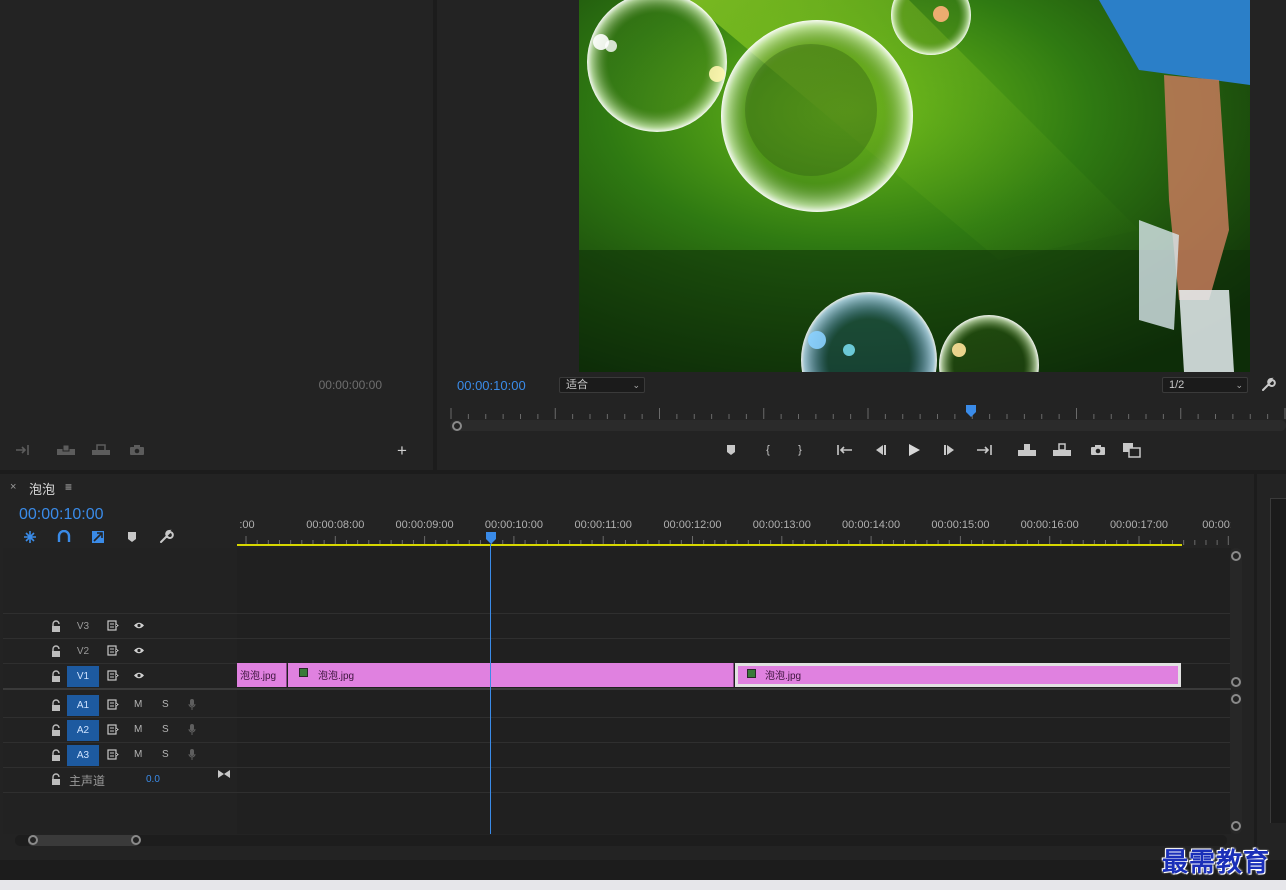 Image resolution: width=1286 pixels, height=890 pixels. I want to click on add-button: +, so click(402, 451).